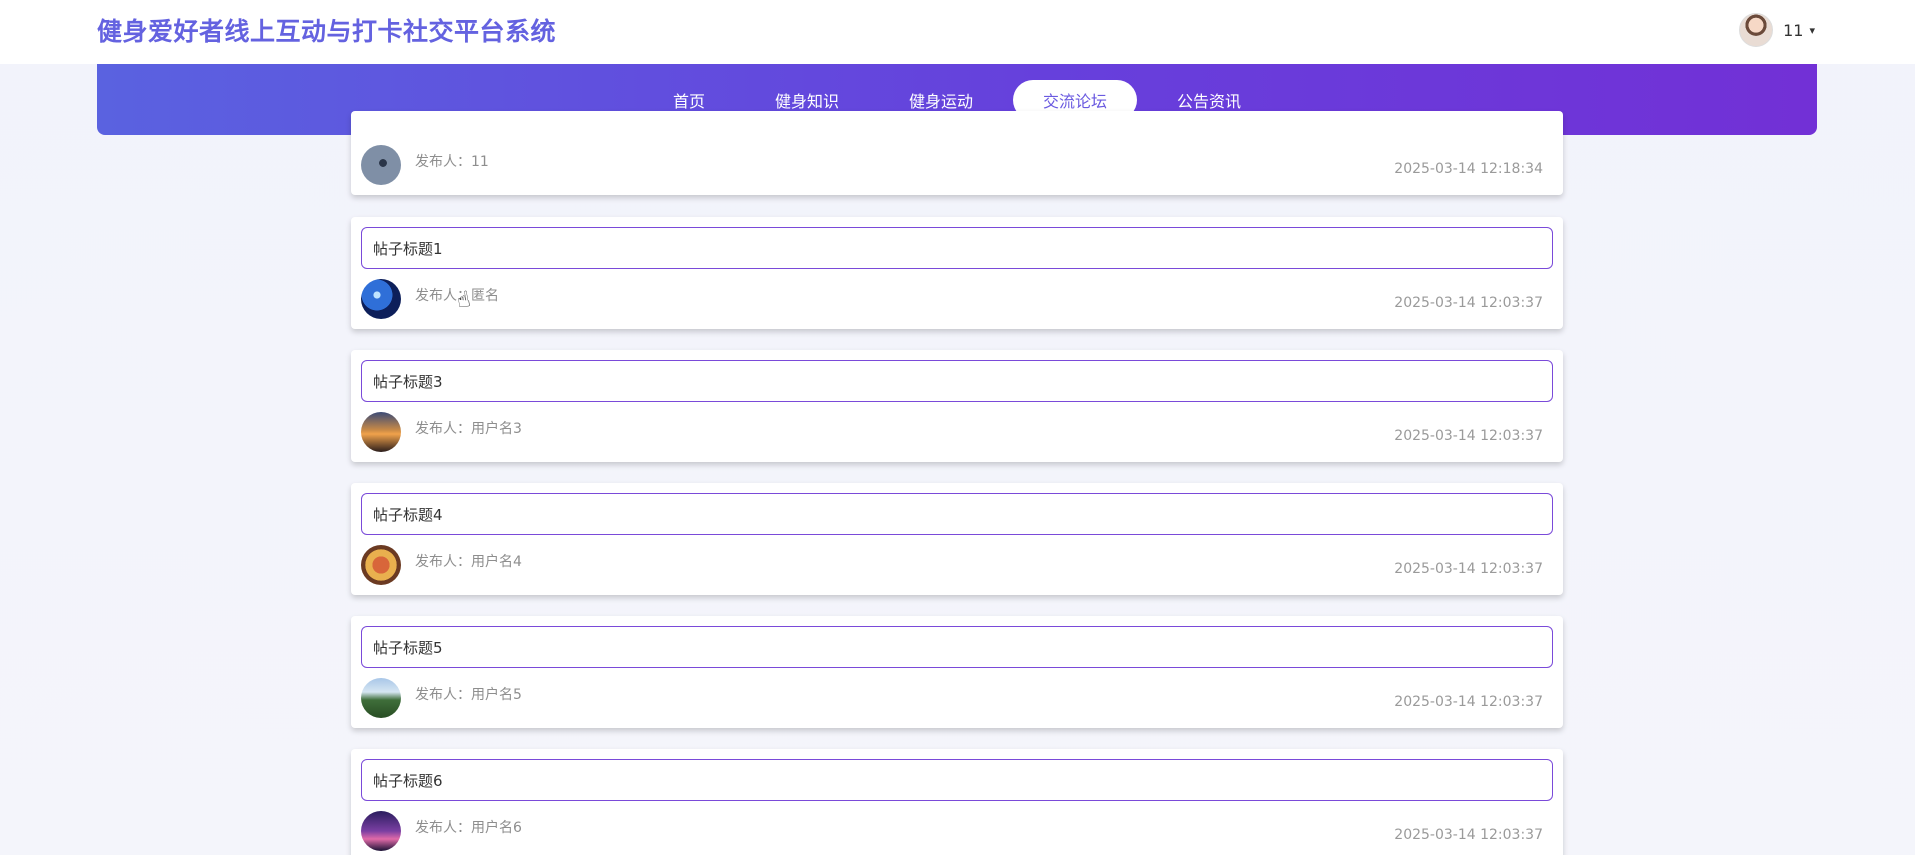  Describe the element at coordinates (957, 780) in the screenshot. I see `post-title: 帖子标题6` at that location.